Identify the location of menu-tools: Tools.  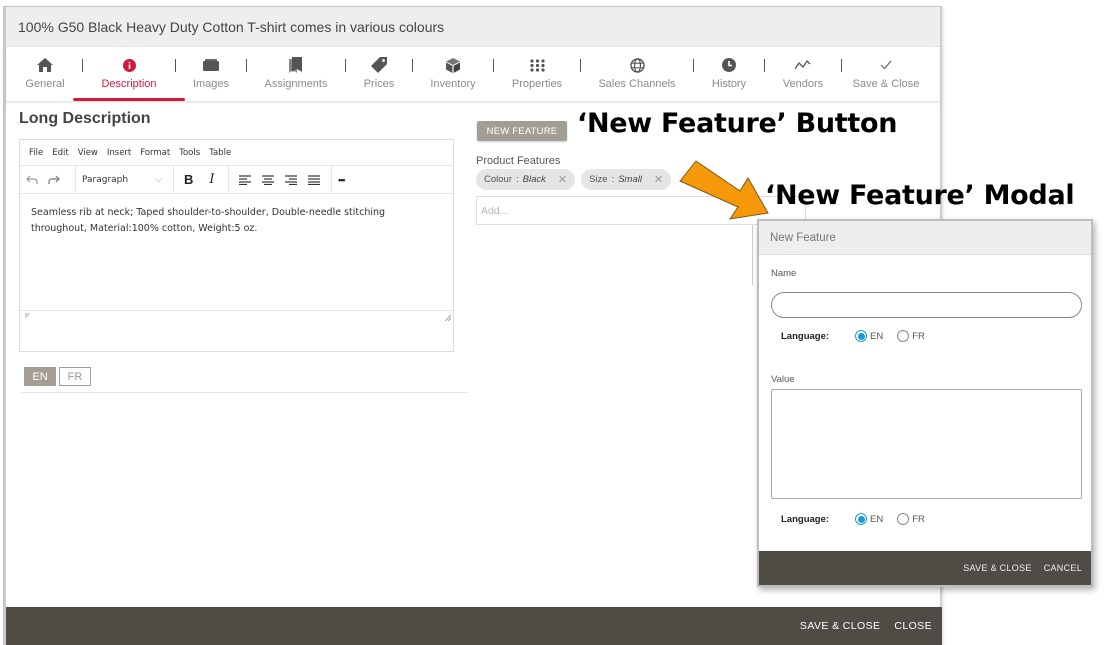
(189, 153).